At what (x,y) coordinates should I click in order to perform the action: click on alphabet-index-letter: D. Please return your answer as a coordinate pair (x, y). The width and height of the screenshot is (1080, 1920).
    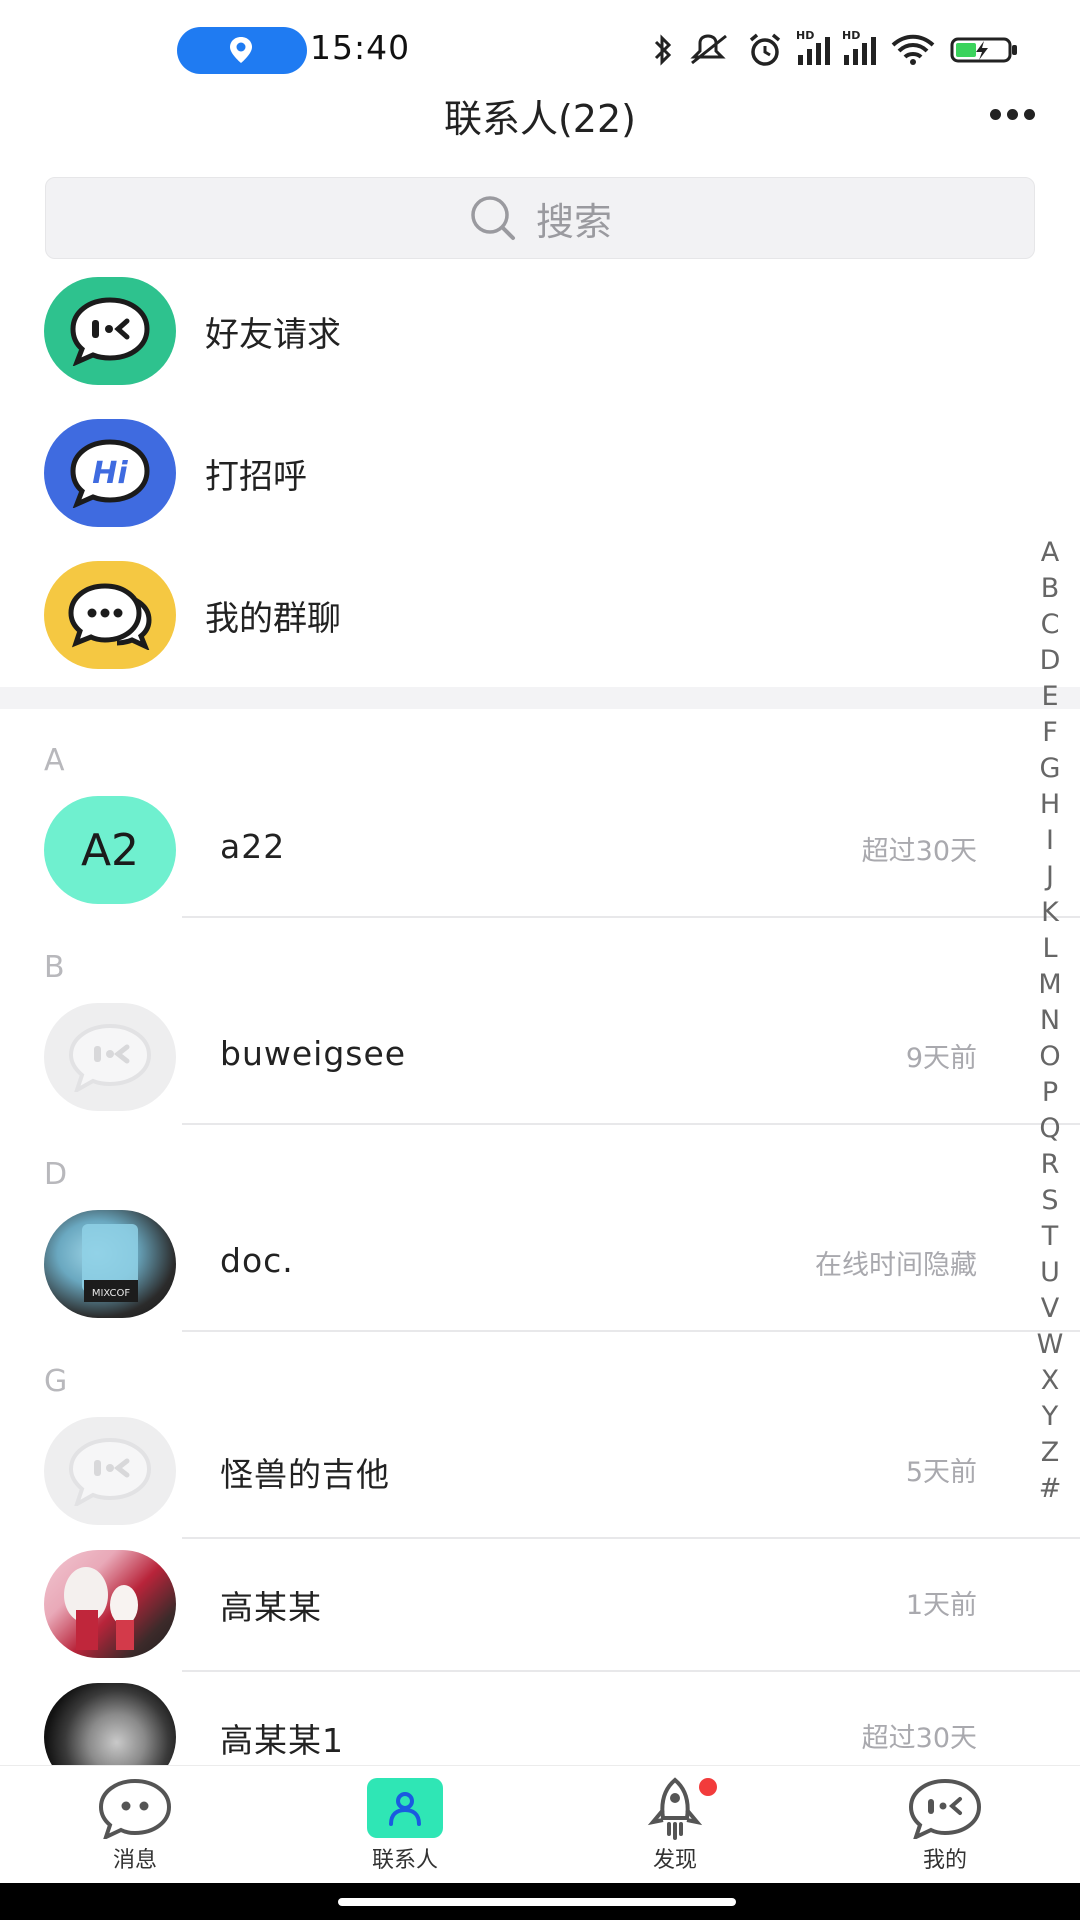
    Looking at the image, I should click on (1050, 661).